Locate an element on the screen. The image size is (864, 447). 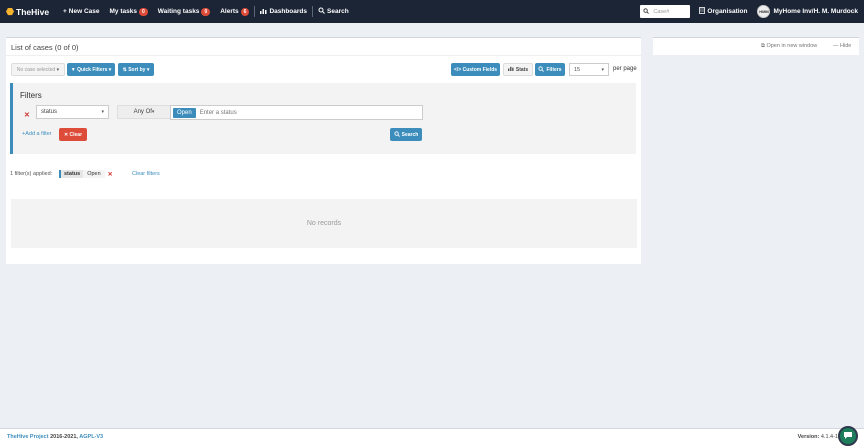
user-name: MyHome Inv/H. M. Murdock is located at coordinates (815, 11).